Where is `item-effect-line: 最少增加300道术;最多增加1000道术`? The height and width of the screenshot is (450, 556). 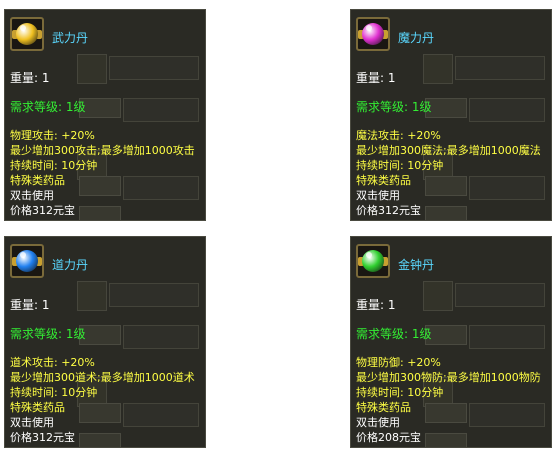 item-effect-line: 最少增加300道术;最多增加1000道术 is located at coordinates (102, 377).